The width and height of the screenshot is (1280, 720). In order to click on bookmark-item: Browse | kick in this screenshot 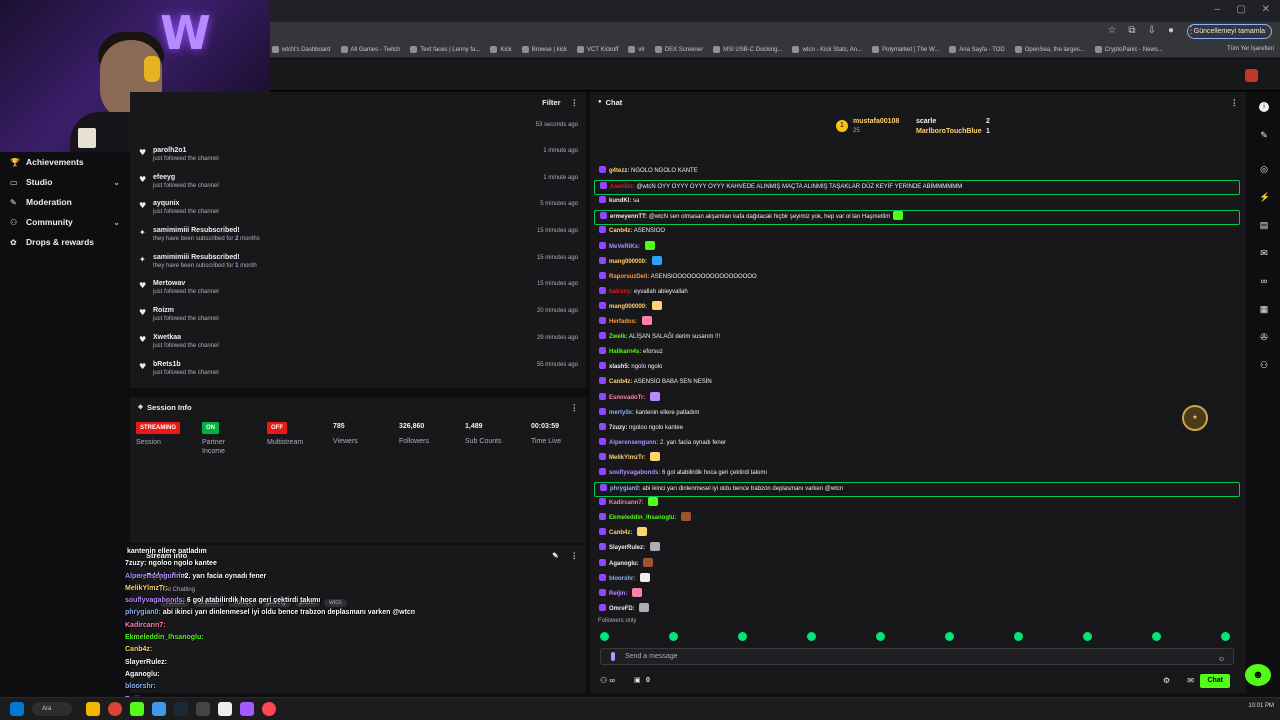, I will do `click(544, 49)`.